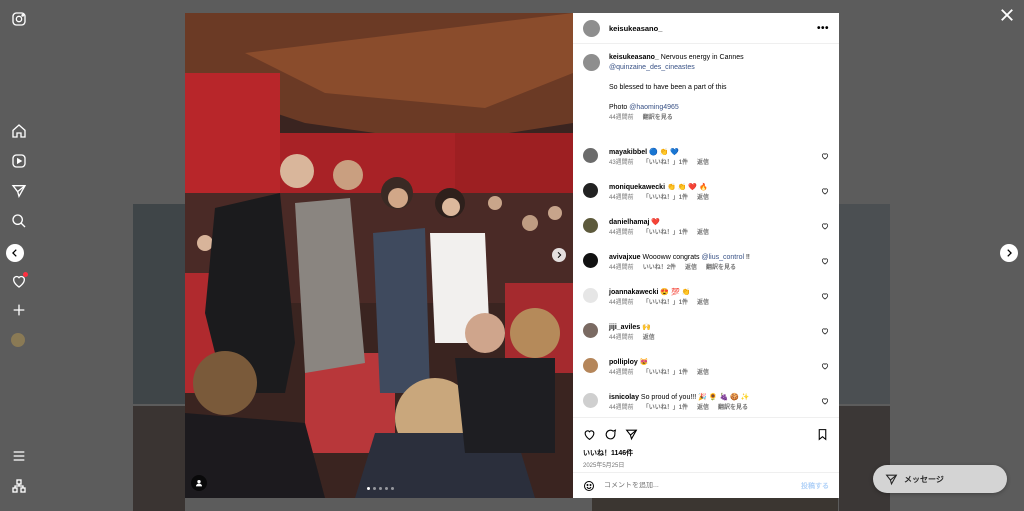 This screenshot has width=1024, height=511. I want to click on comment-input, so click(702, 485).